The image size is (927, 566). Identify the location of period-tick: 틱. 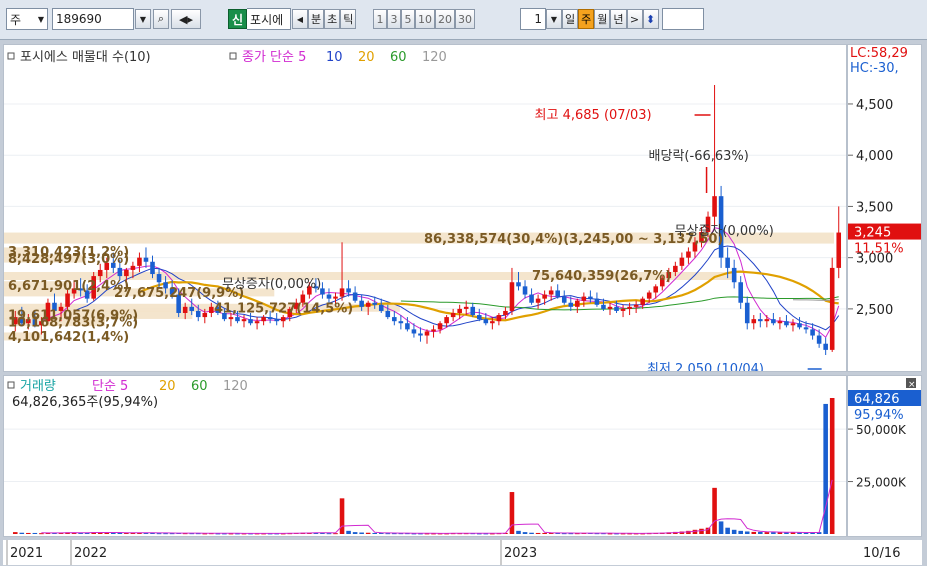
(348, 19).